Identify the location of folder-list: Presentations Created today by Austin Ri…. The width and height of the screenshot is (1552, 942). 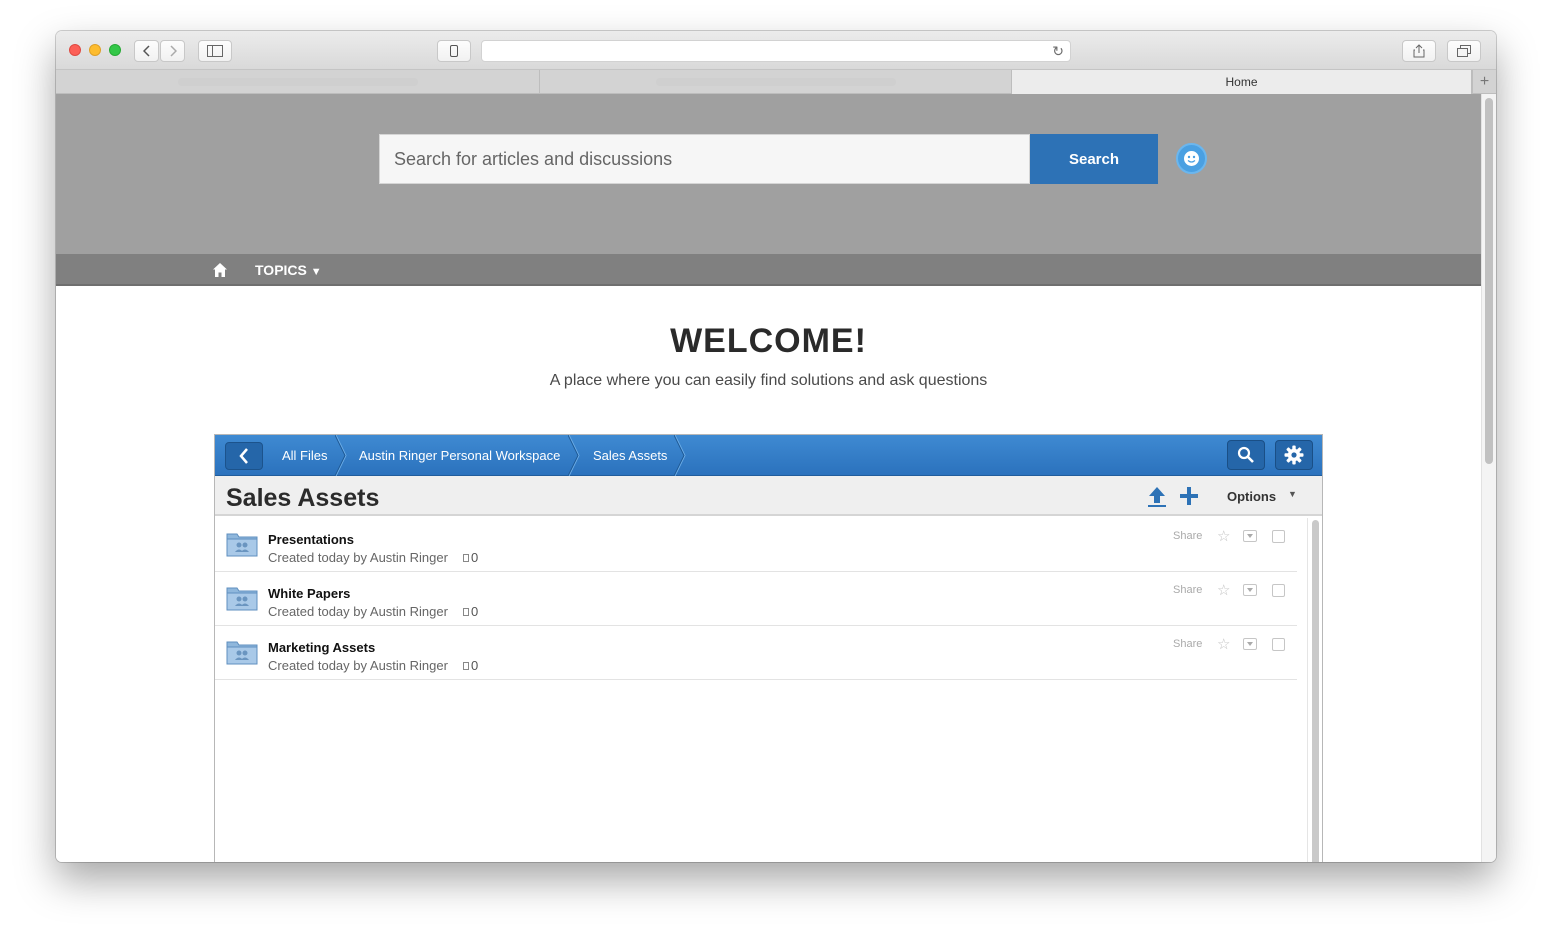
(756, 599).